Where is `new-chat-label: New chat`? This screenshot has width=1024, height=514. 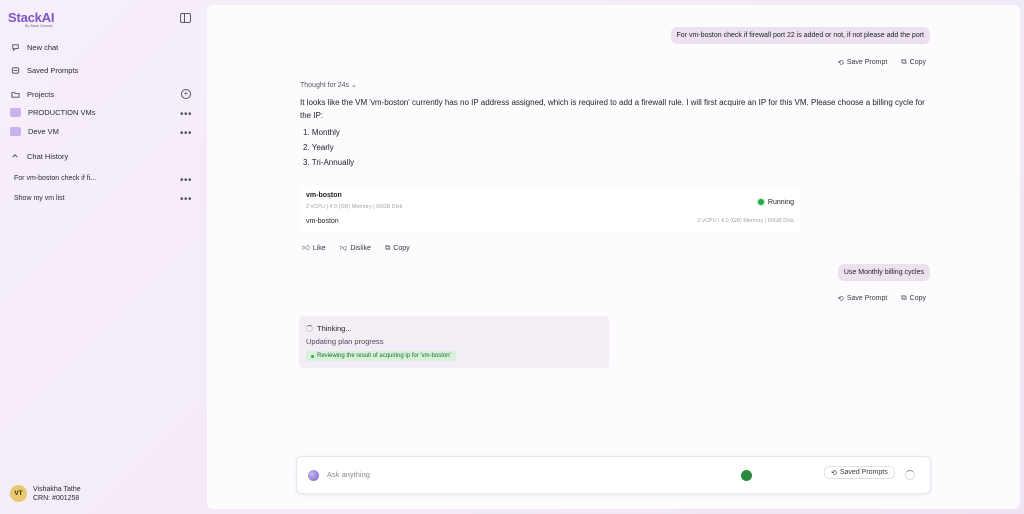 new-chat-label: New chat is located at coordinates (43, 47).